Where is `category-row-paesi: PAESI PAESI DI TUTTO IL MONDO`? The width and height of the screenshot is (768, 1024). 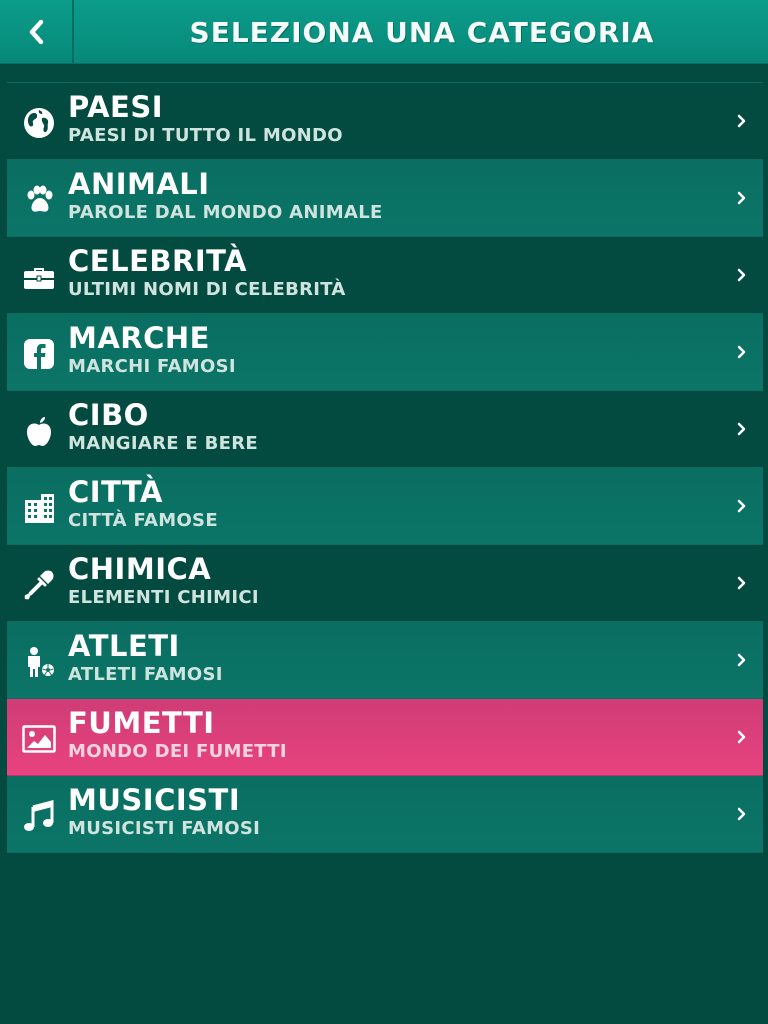 category-row-paesi: PAESI PAESI DI TUTTO IL MONDO is located at coordinates (385, 121).